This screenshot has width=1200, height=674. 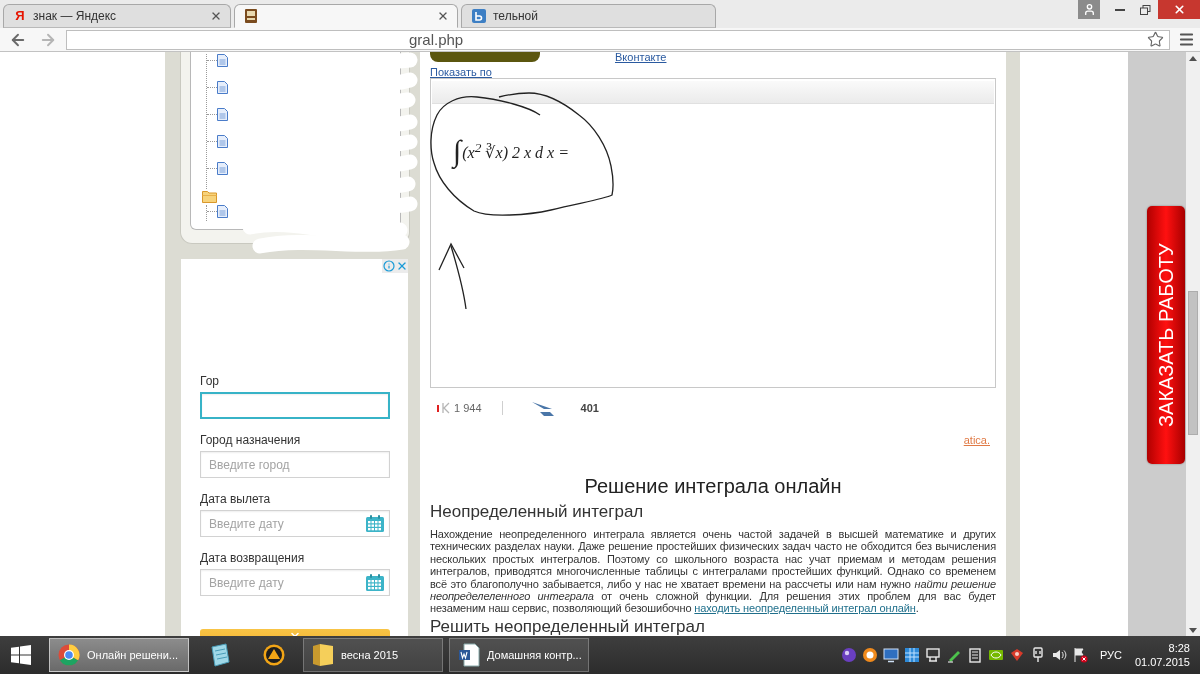 I want to click on ring-icon, so click(x=869, y=655).